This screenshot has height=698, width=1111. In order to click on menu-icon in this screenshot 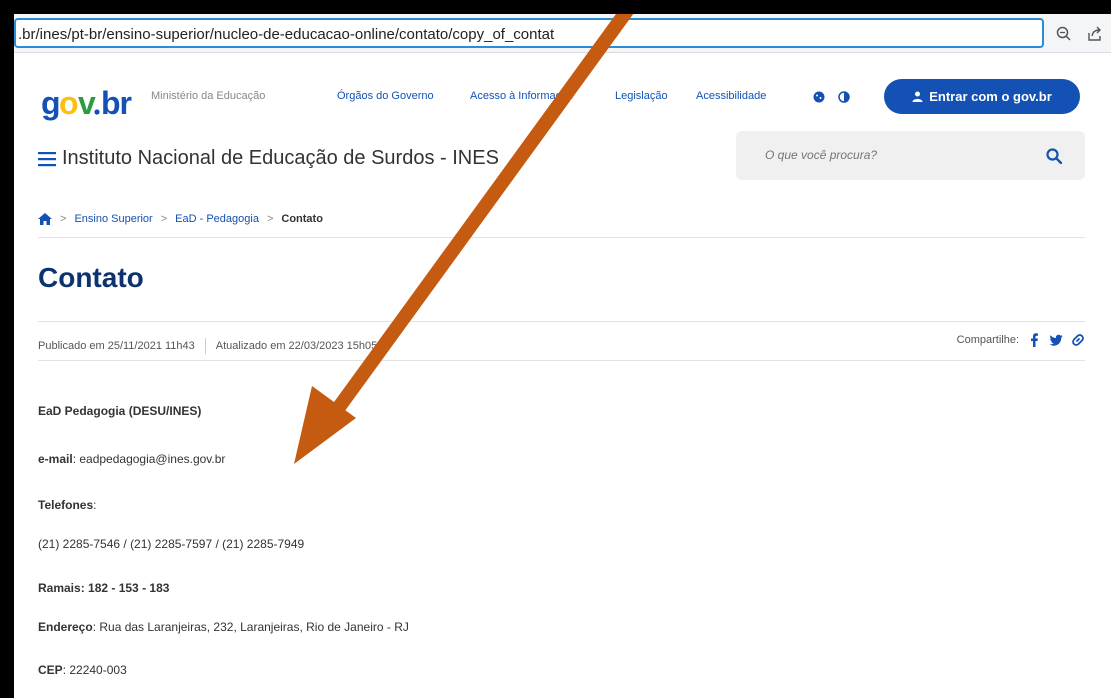, I will do `click(47, 159)`.